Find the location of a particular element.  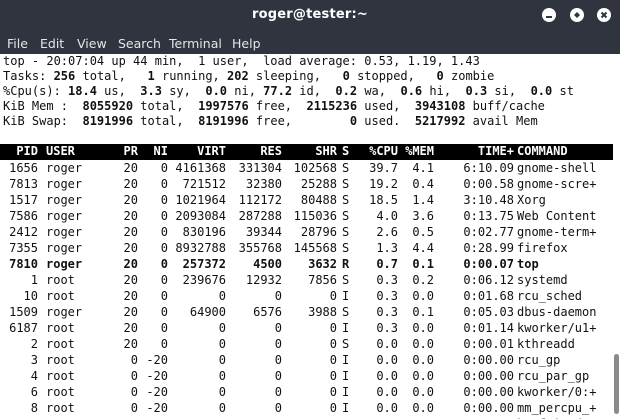

cell-res: 32380 is located at coordinates (263, 184).